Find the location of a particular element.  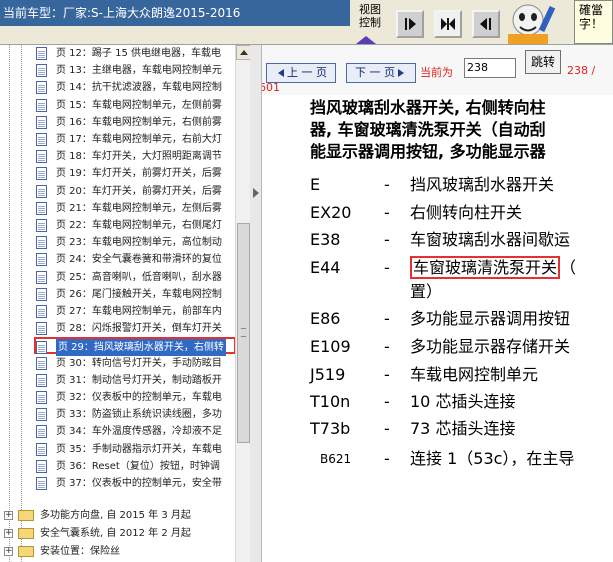

folder-tree-item: + 多功能方向盘, 自 2015 年 3 月起 is located at coordinates (124, 515).